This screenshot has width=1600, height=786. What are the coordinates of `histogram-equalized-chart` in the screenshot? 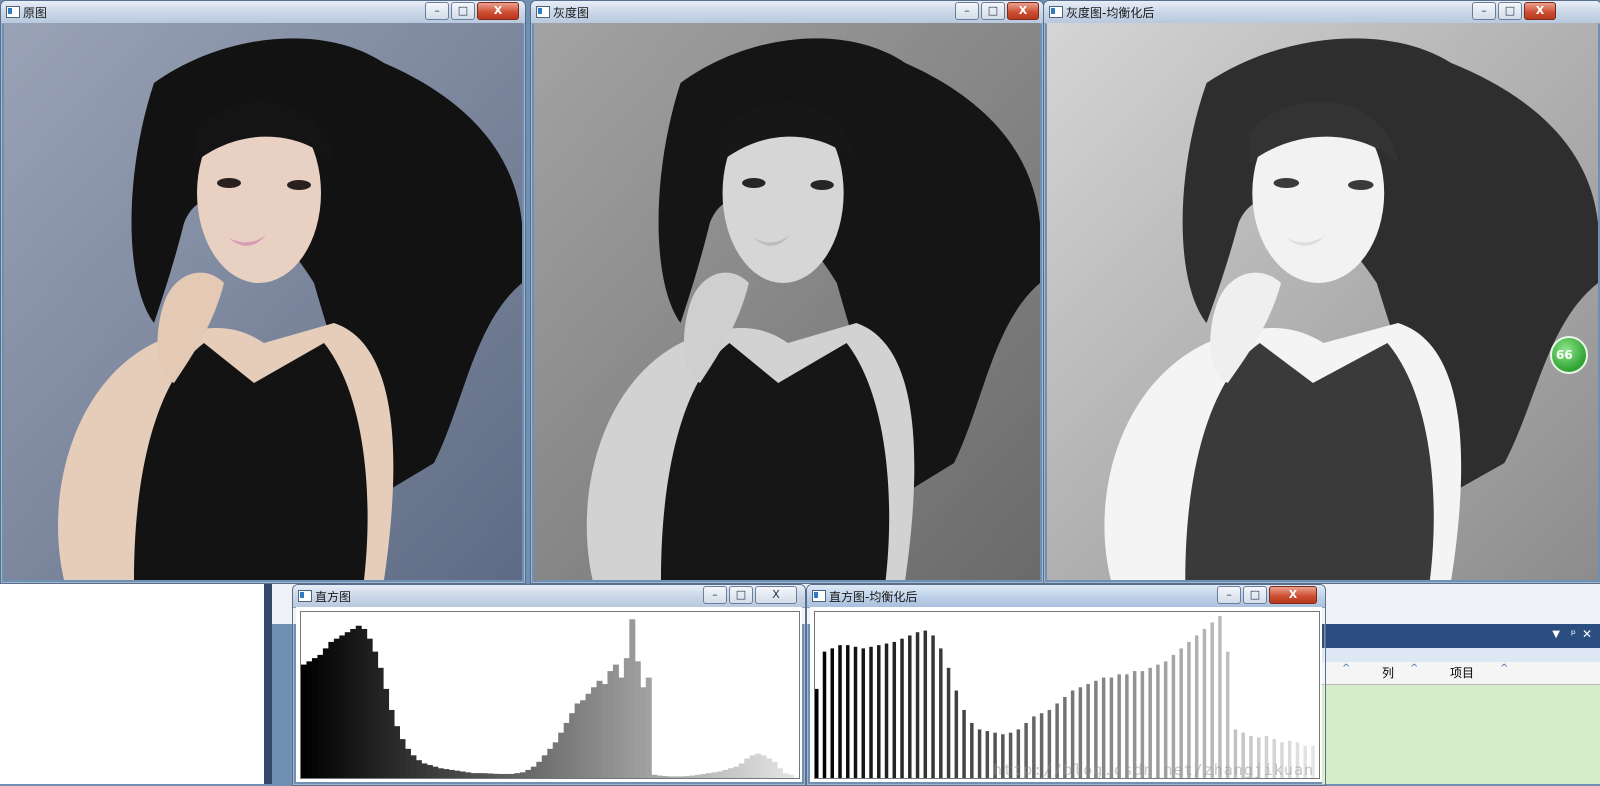 It's located at (1067, 695).